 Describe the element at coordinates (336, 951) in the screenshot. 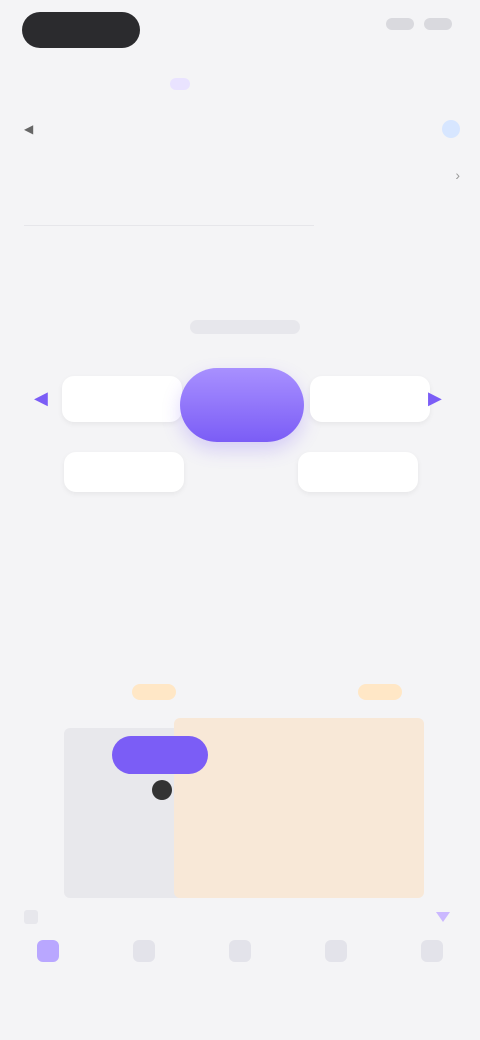

I see `chat-icon` at that location.